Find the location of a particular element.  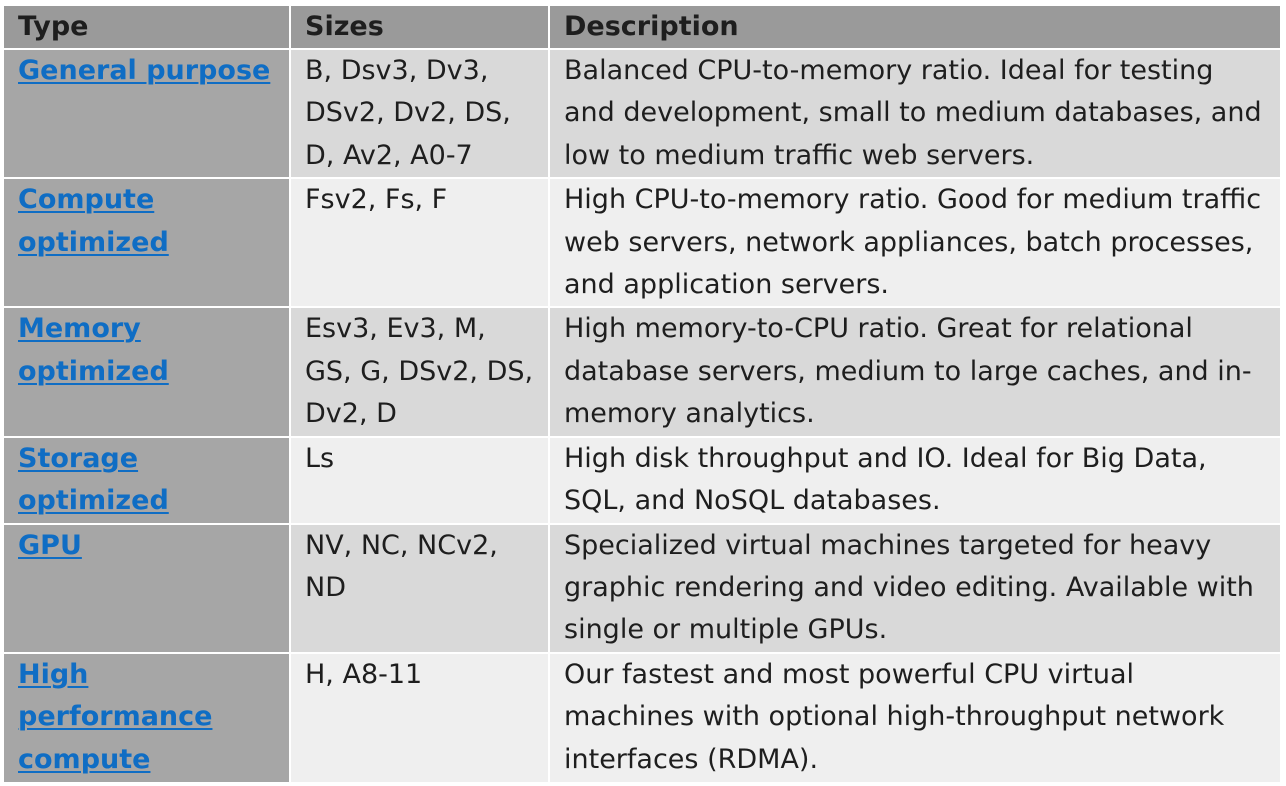

sizes-cell: NV, NC, NCv2, ND is located at coordinates (420, 588).